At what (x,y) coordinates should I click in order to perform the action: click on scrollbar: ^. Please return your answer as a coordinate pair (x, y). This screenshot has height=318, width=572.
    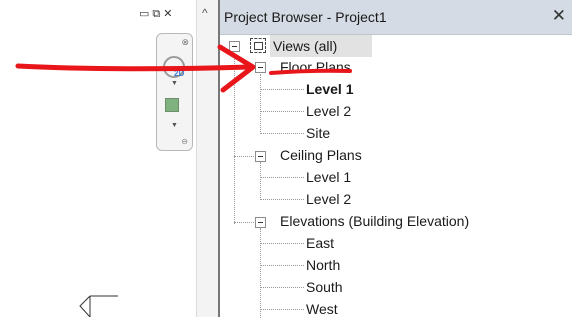
    Looking at the image, I should click on (207, 158).